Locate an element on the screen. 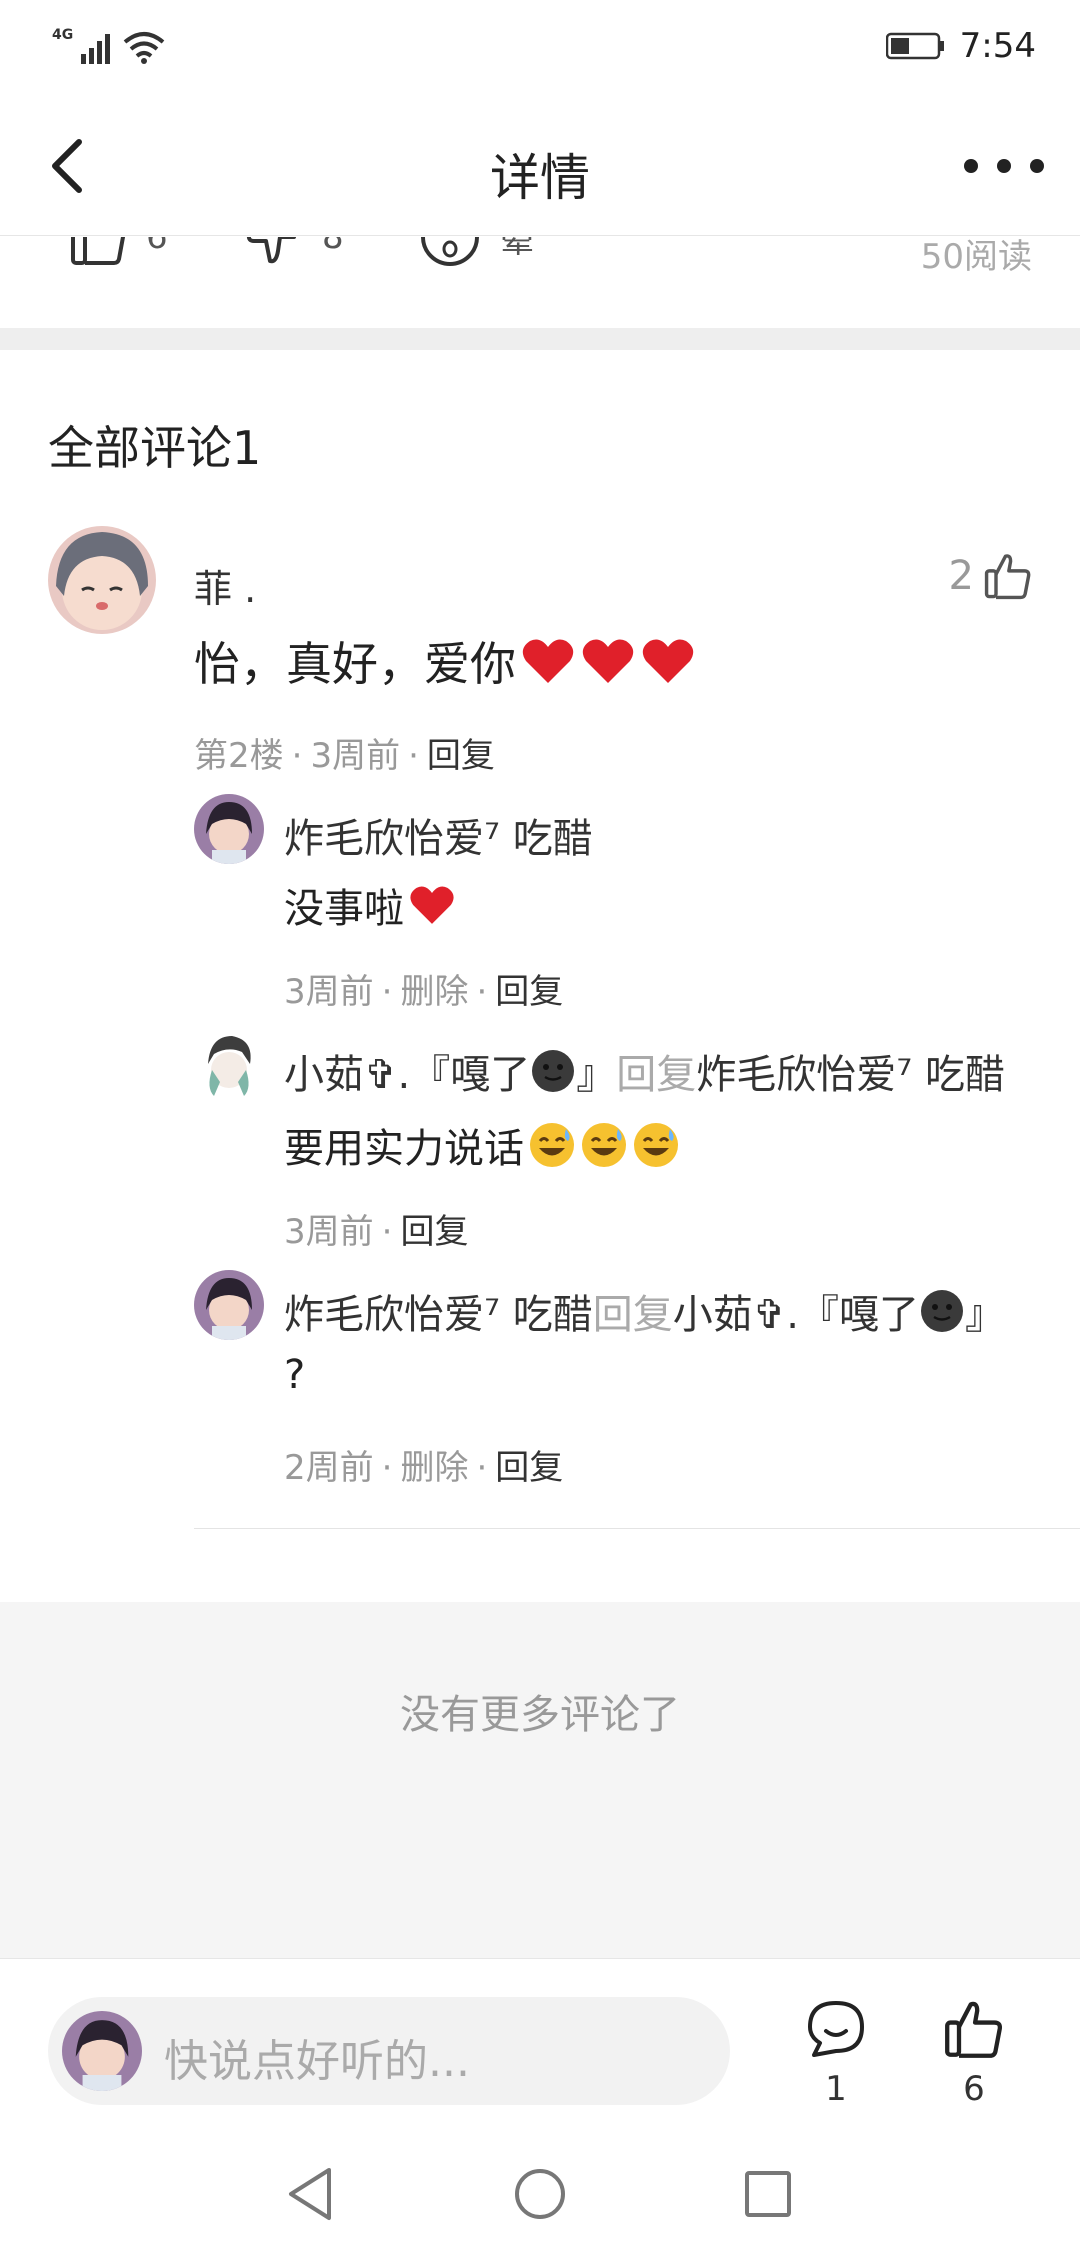  like-count: 6 is located at coordinates (974, 2089).